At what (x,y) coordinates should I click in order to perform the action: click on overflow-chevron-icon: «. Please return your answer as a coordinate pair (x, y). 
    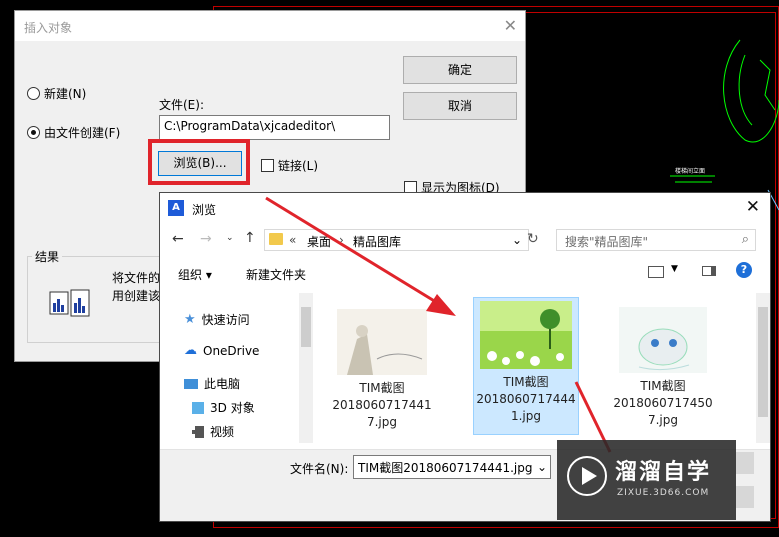
    Looking at the image, I should click on (292, 240).